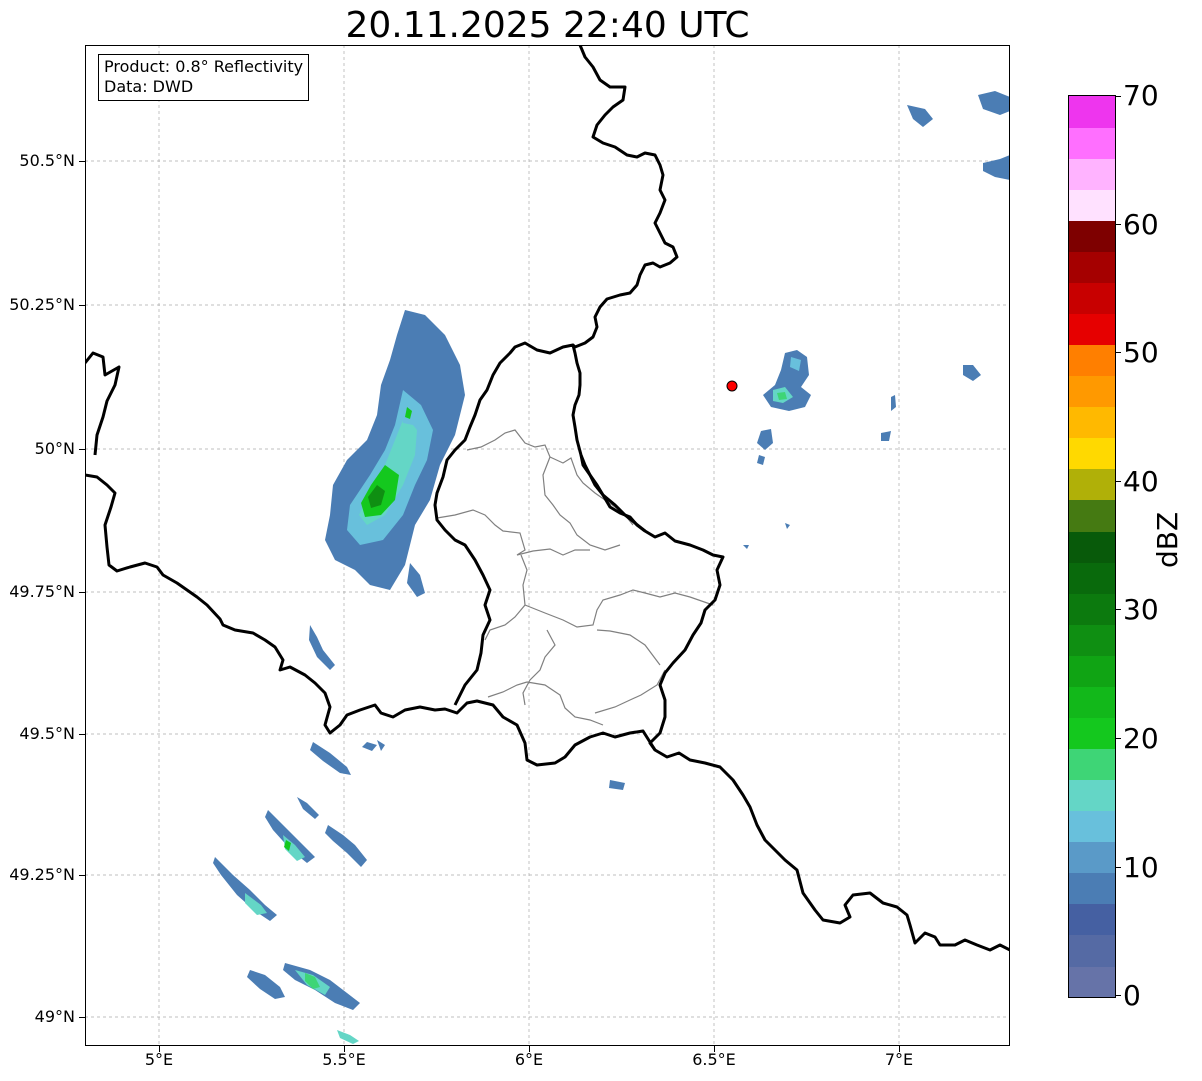  What do you see at coordinates (47, 733) in the screenshot?
I see `y-tick-label: 49.5°N` at bounding box center [47, 733].